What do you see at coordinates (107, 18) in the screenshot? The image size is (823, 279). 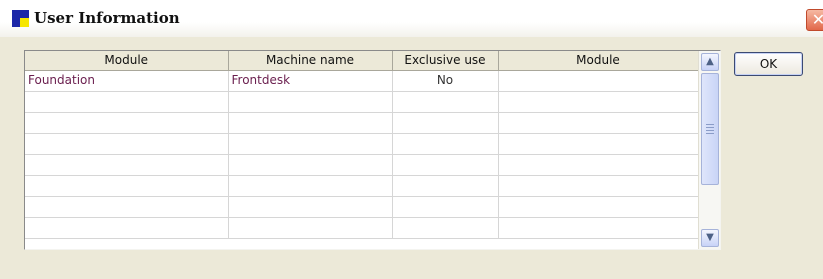 I see `window-title: User Information` at bounding box center [107, 18].